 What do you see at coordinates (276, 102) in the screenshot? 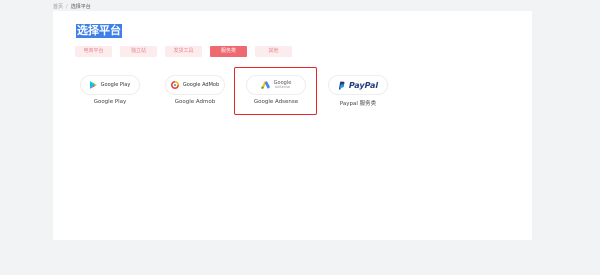
I see `platform-label: Google Adsense` at bounding box center [276, 102].